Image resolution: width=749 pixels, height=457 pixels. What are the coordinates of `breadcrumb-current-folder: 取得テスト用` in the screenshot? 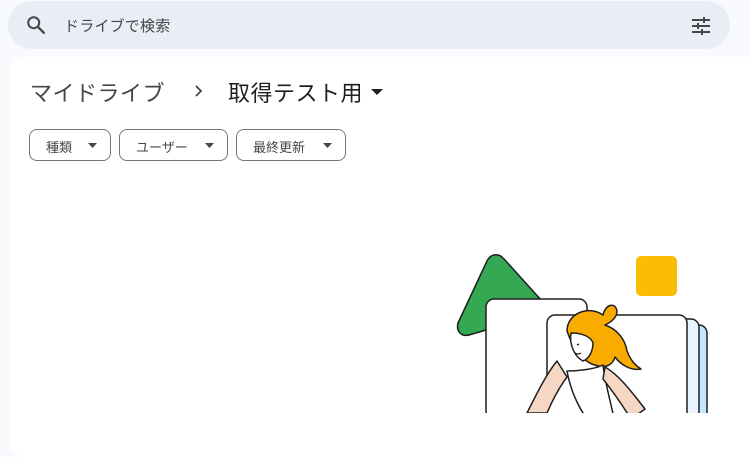 It's located at (306, 92).